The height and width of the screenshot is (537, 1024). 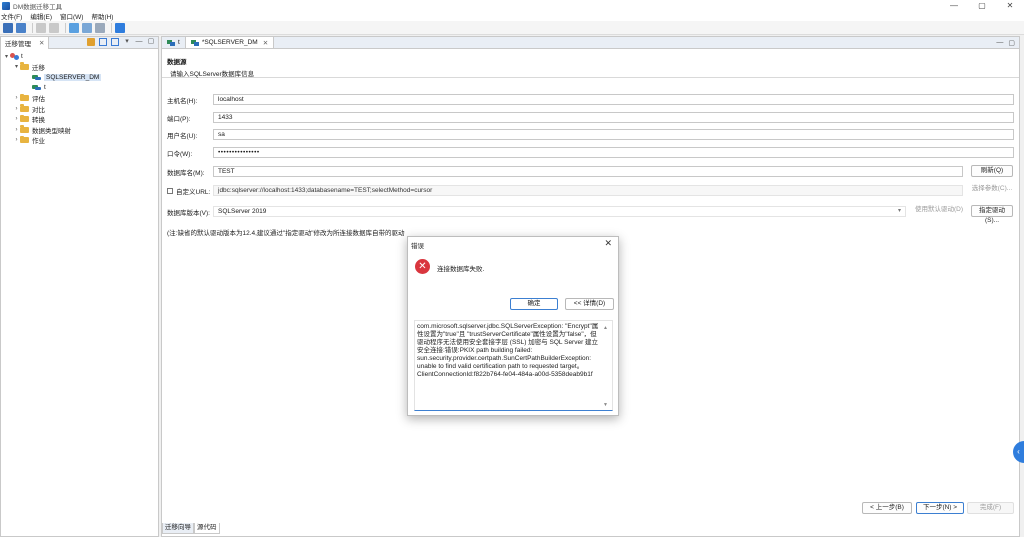 I want to click on tab-source-code: 源代码, so click(x=207, y=528).